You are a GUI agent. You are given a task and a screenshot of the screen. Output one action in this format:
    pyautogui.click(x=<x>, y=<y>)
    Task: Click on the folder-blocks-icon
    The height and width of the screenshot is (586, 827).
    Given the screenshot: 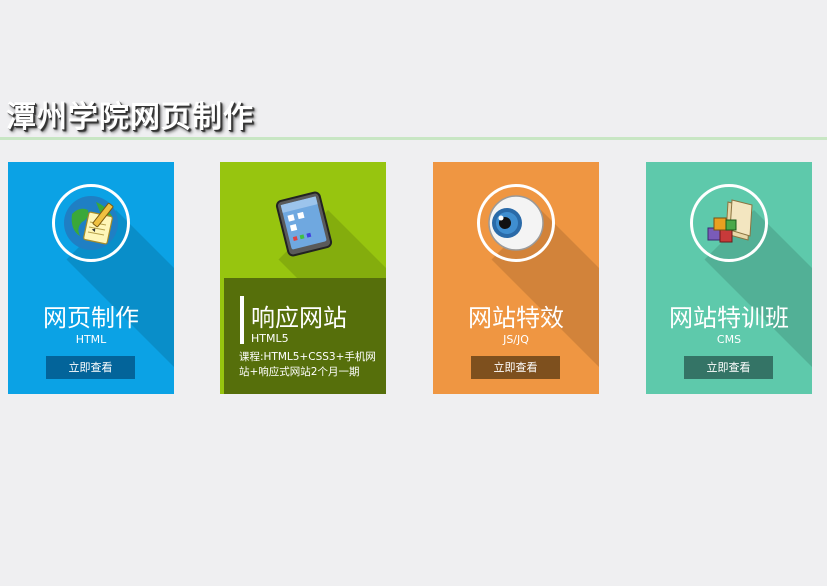 What is the action you would take?
    pyautogui.click(x=729, y=223)
    